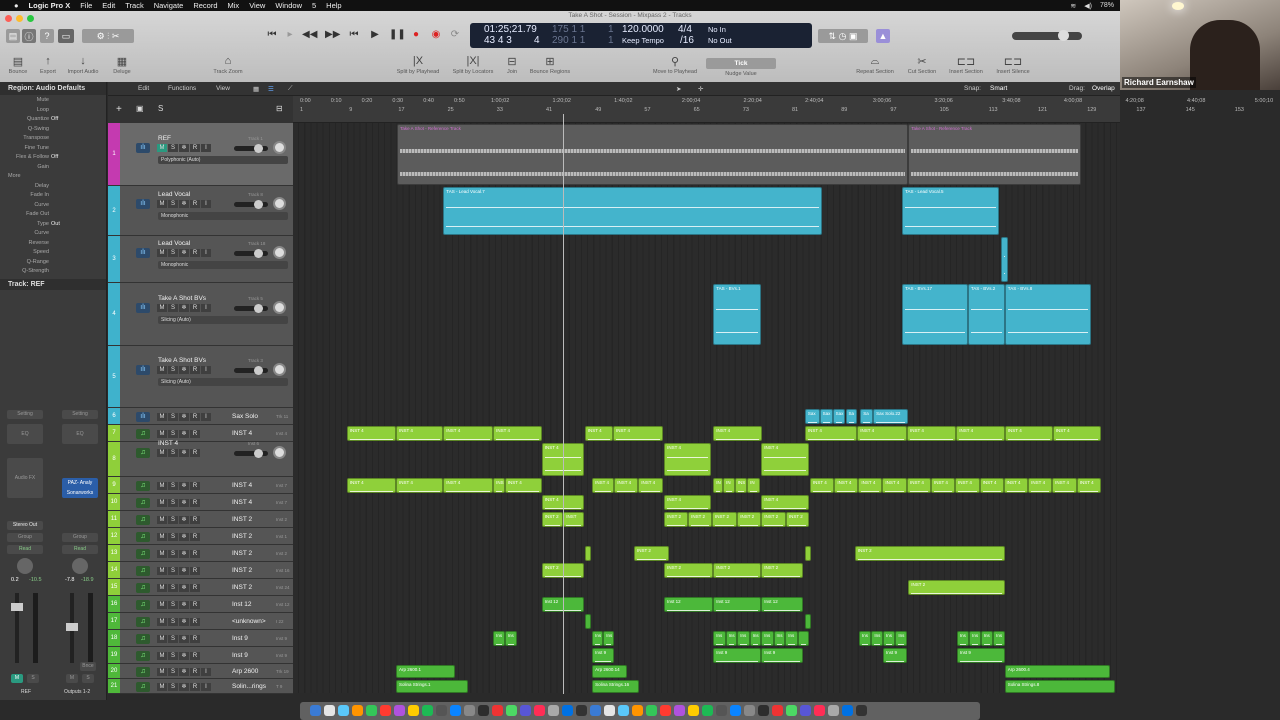 This screenshot has height=720, width=1280. What do you see at coordinates (53, 196) in the screenshot?
I see `param-row: Fade In` at bounding box center [53, 196].